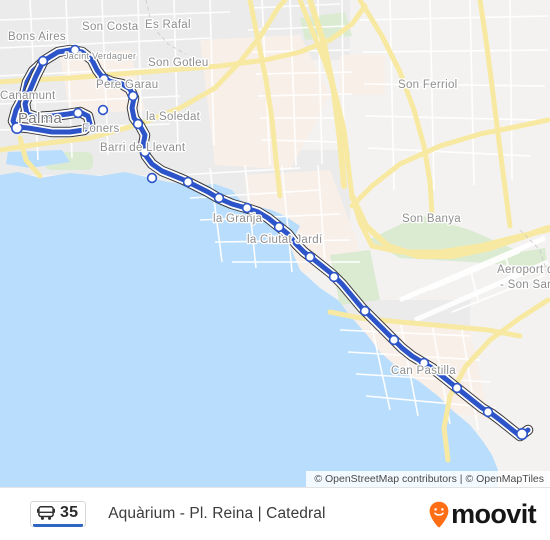  Describe the element at coordinates (168, 25) in the screenshot. I see `map-label: Es Rafal` at that location.